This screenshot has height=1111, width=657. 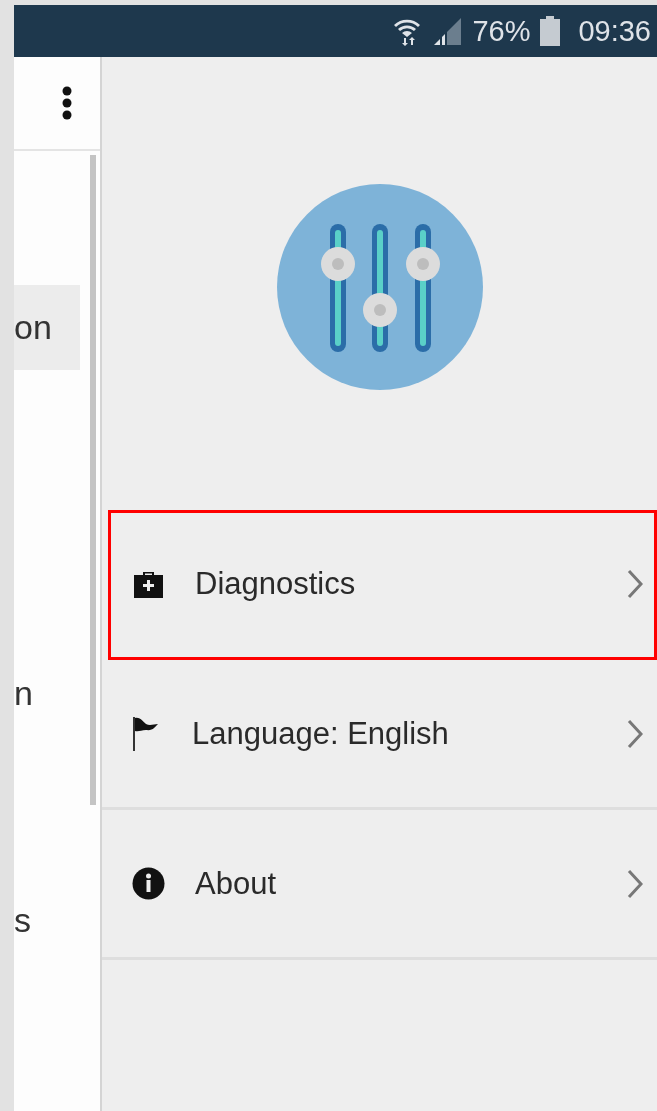 What do you see at coordinates (148, 583) in the screenshot?
I see `medical-kit-icon` at bounding box center [148, 583].